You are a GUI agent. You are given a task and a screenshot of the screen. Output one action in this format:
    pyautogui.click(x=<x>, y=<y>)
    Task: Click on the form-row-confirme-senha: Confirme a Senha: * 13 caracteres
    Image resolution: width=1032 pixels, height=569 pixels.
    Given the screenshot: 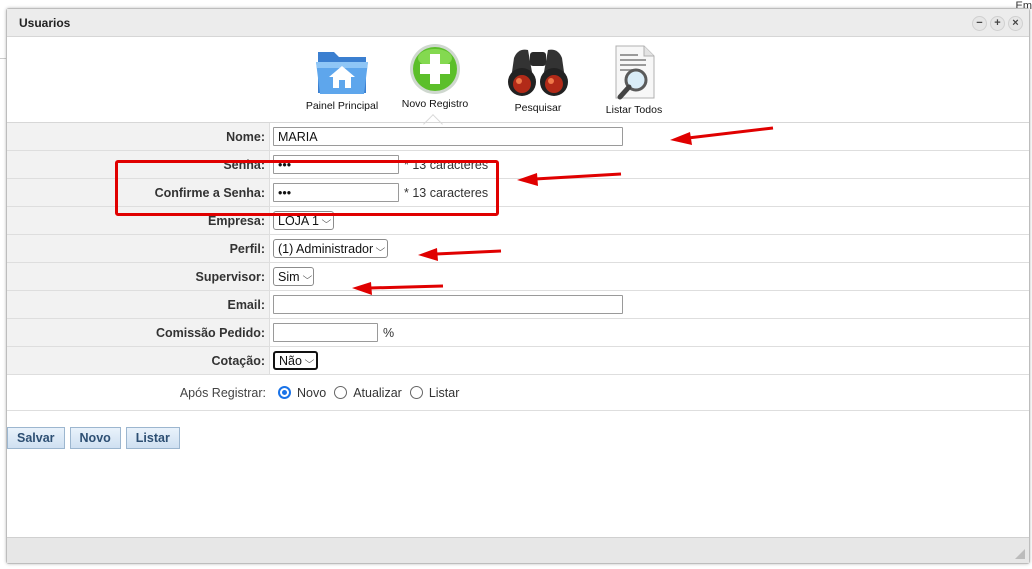 What is the action you would take?
    pyautogui.click(x=518, y=193)
    